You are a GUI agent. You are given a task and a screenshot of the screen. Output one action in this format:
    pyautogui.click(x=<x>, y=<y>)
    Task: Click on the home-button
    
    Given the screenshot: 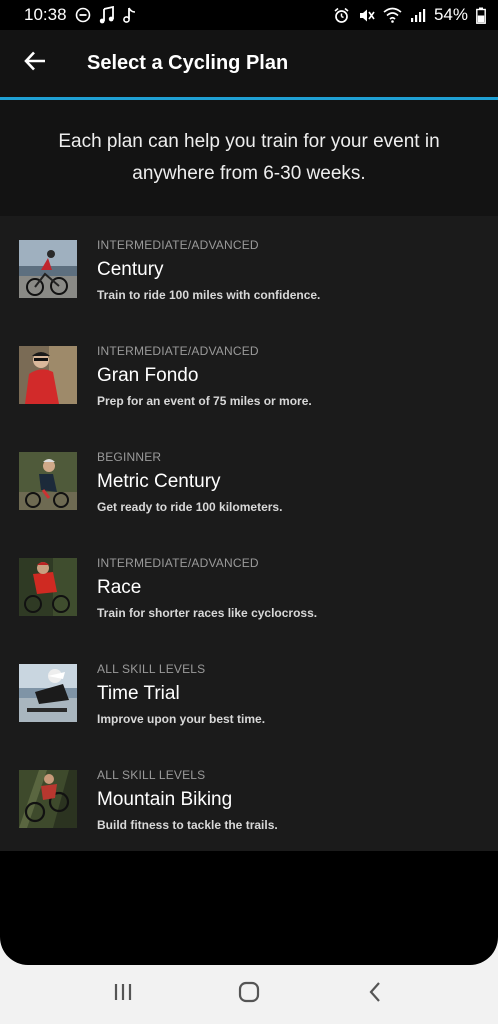 What is the action you would take?
    pyautogui.click(x=249, y=995)
    